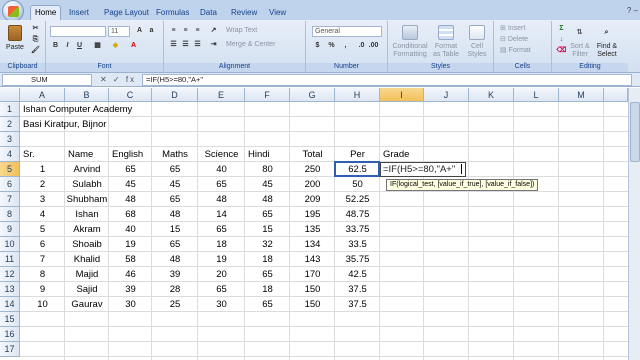  Describe the element at coordinates (126, 13) in the screenshot. I see `tab-page-layout: Page Layout` at that location.